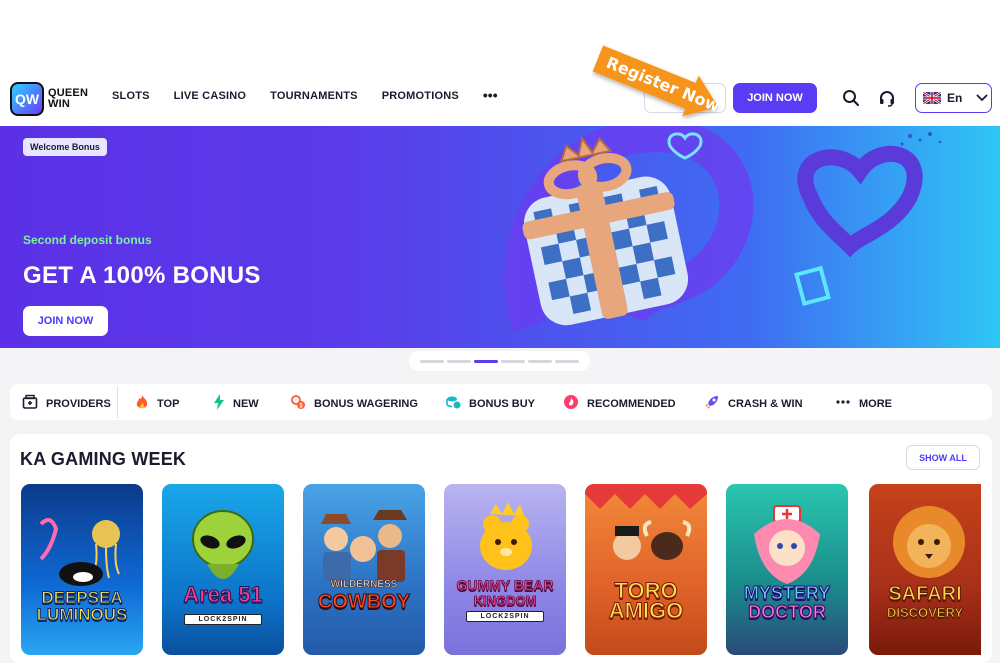  Describe the element at coordinates (59, 104) in the screenshot. I see `logo-line-2: WIN` at that location.